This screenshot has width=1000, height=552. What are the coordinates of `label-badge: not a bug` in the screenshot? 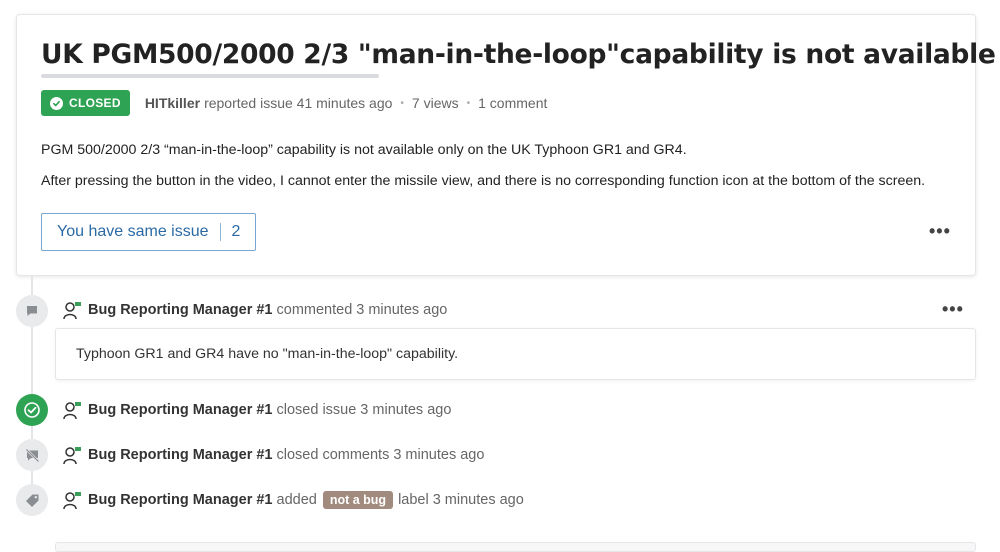 It's located at (358, 500).